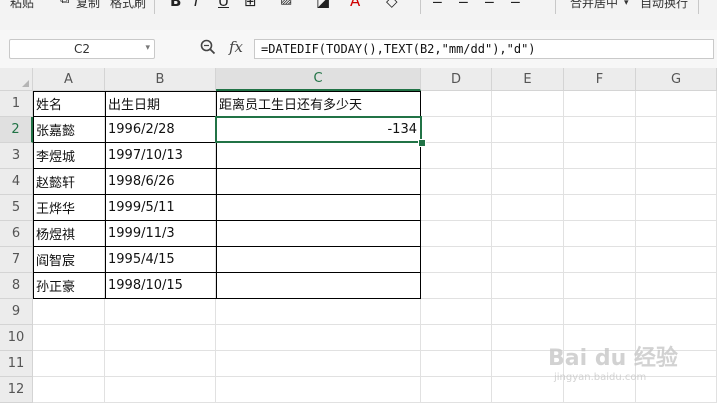  I want to click on align-justify-icon: ☰, so click(515, 3).